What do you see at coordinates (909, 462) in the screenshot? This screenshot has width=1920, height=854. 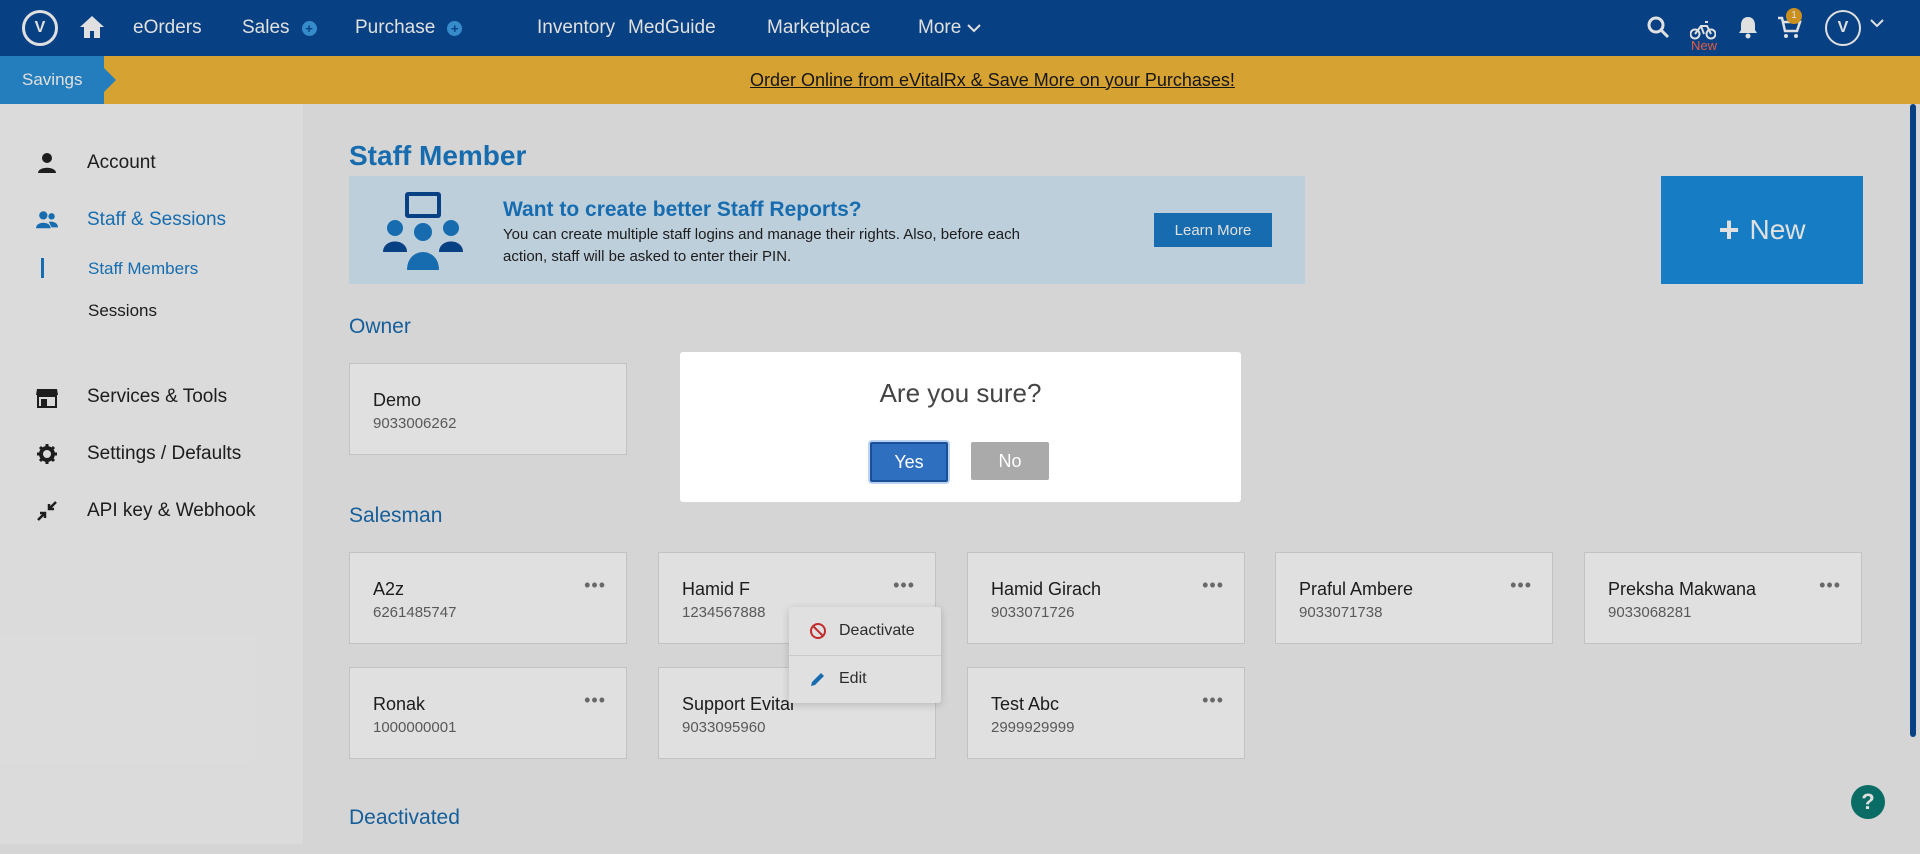 I see `yes-button: Yes` at bounding box center [909, 462].